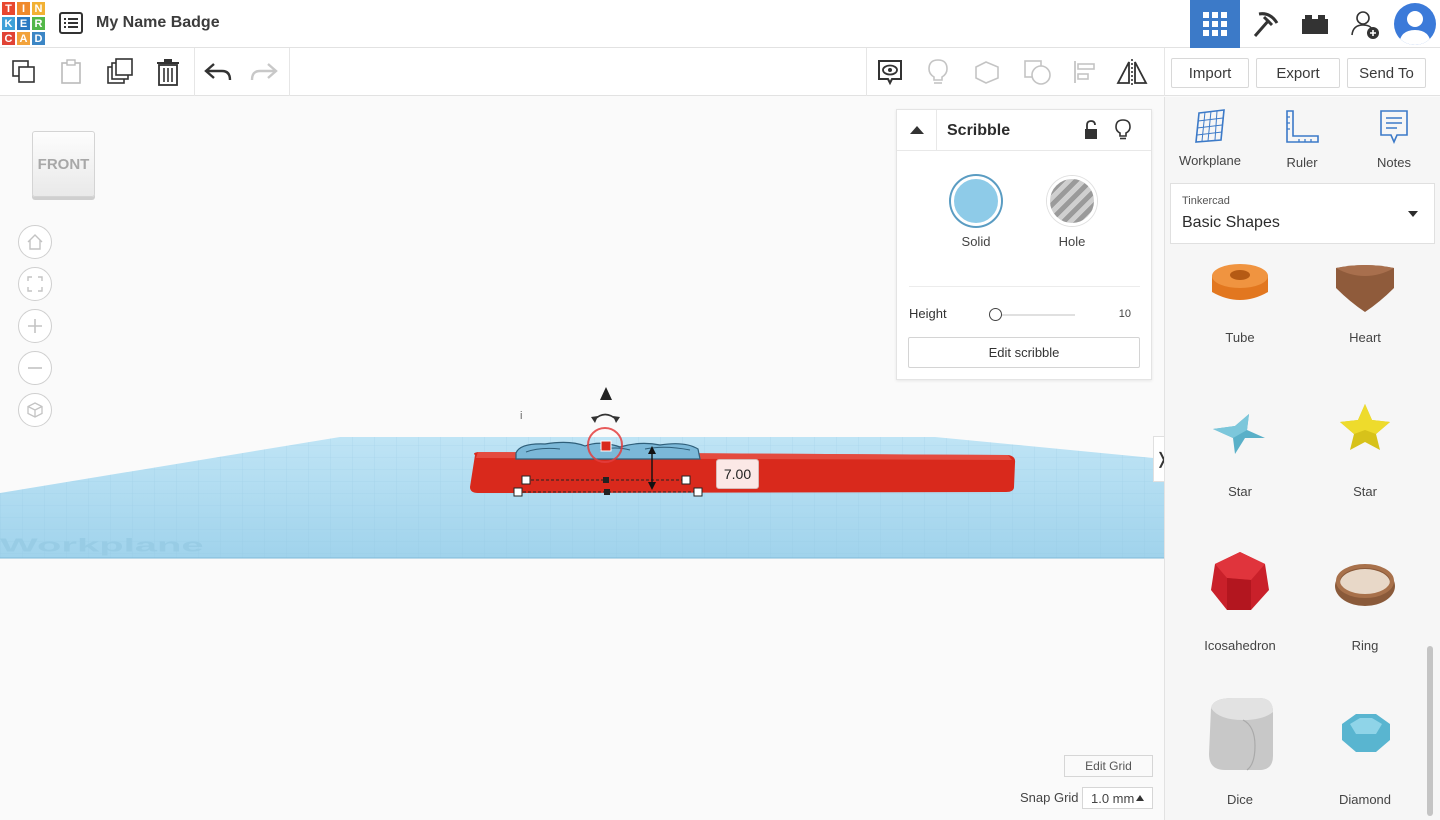 This screenshot has height=820, width=1440. Describe the element at coordinates (1241, 734) in the screenshot. I see `dice-icon` at that location.